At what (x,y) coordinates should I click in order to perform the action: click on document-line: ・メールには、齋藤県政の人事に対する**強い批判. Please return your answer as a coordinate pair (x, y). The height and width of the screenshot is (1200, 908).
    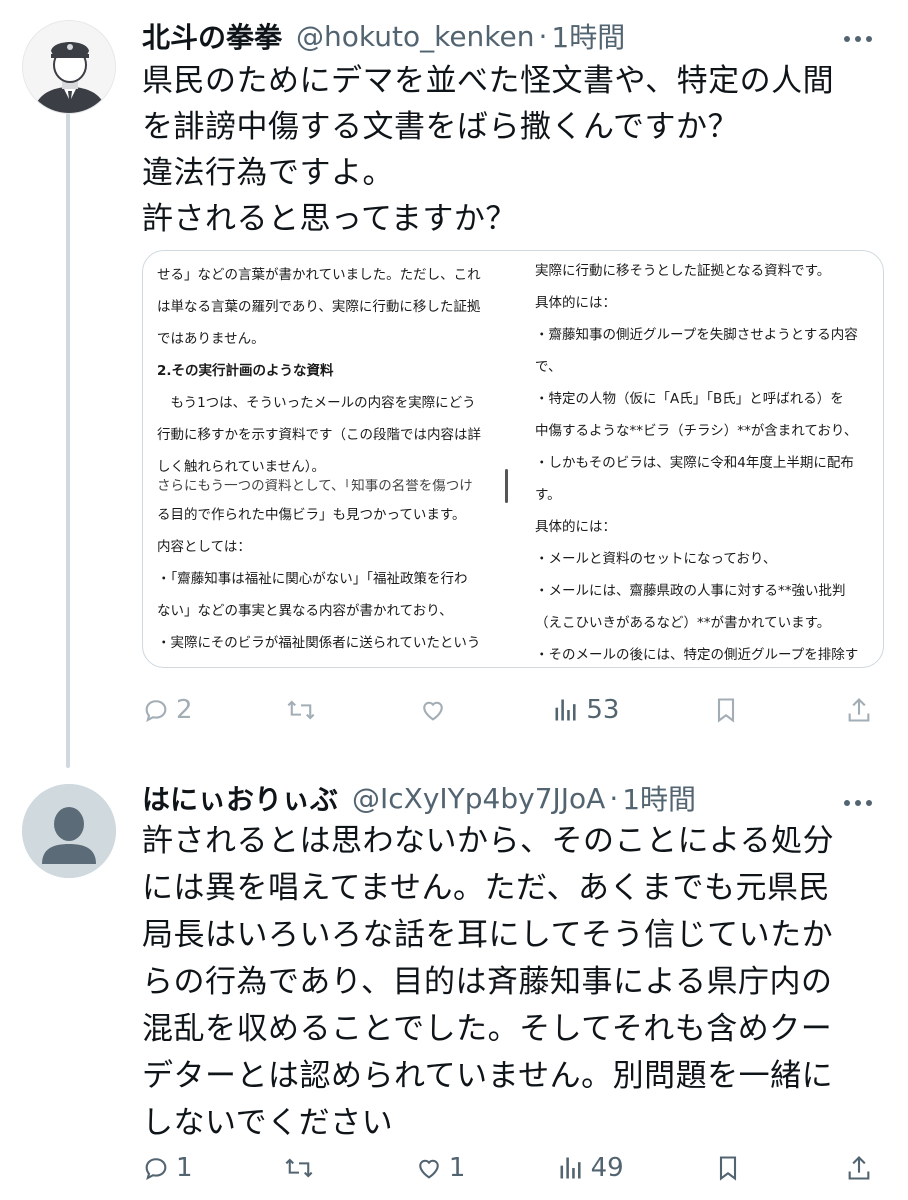
    Looking at the image, I should click on (690, 591).